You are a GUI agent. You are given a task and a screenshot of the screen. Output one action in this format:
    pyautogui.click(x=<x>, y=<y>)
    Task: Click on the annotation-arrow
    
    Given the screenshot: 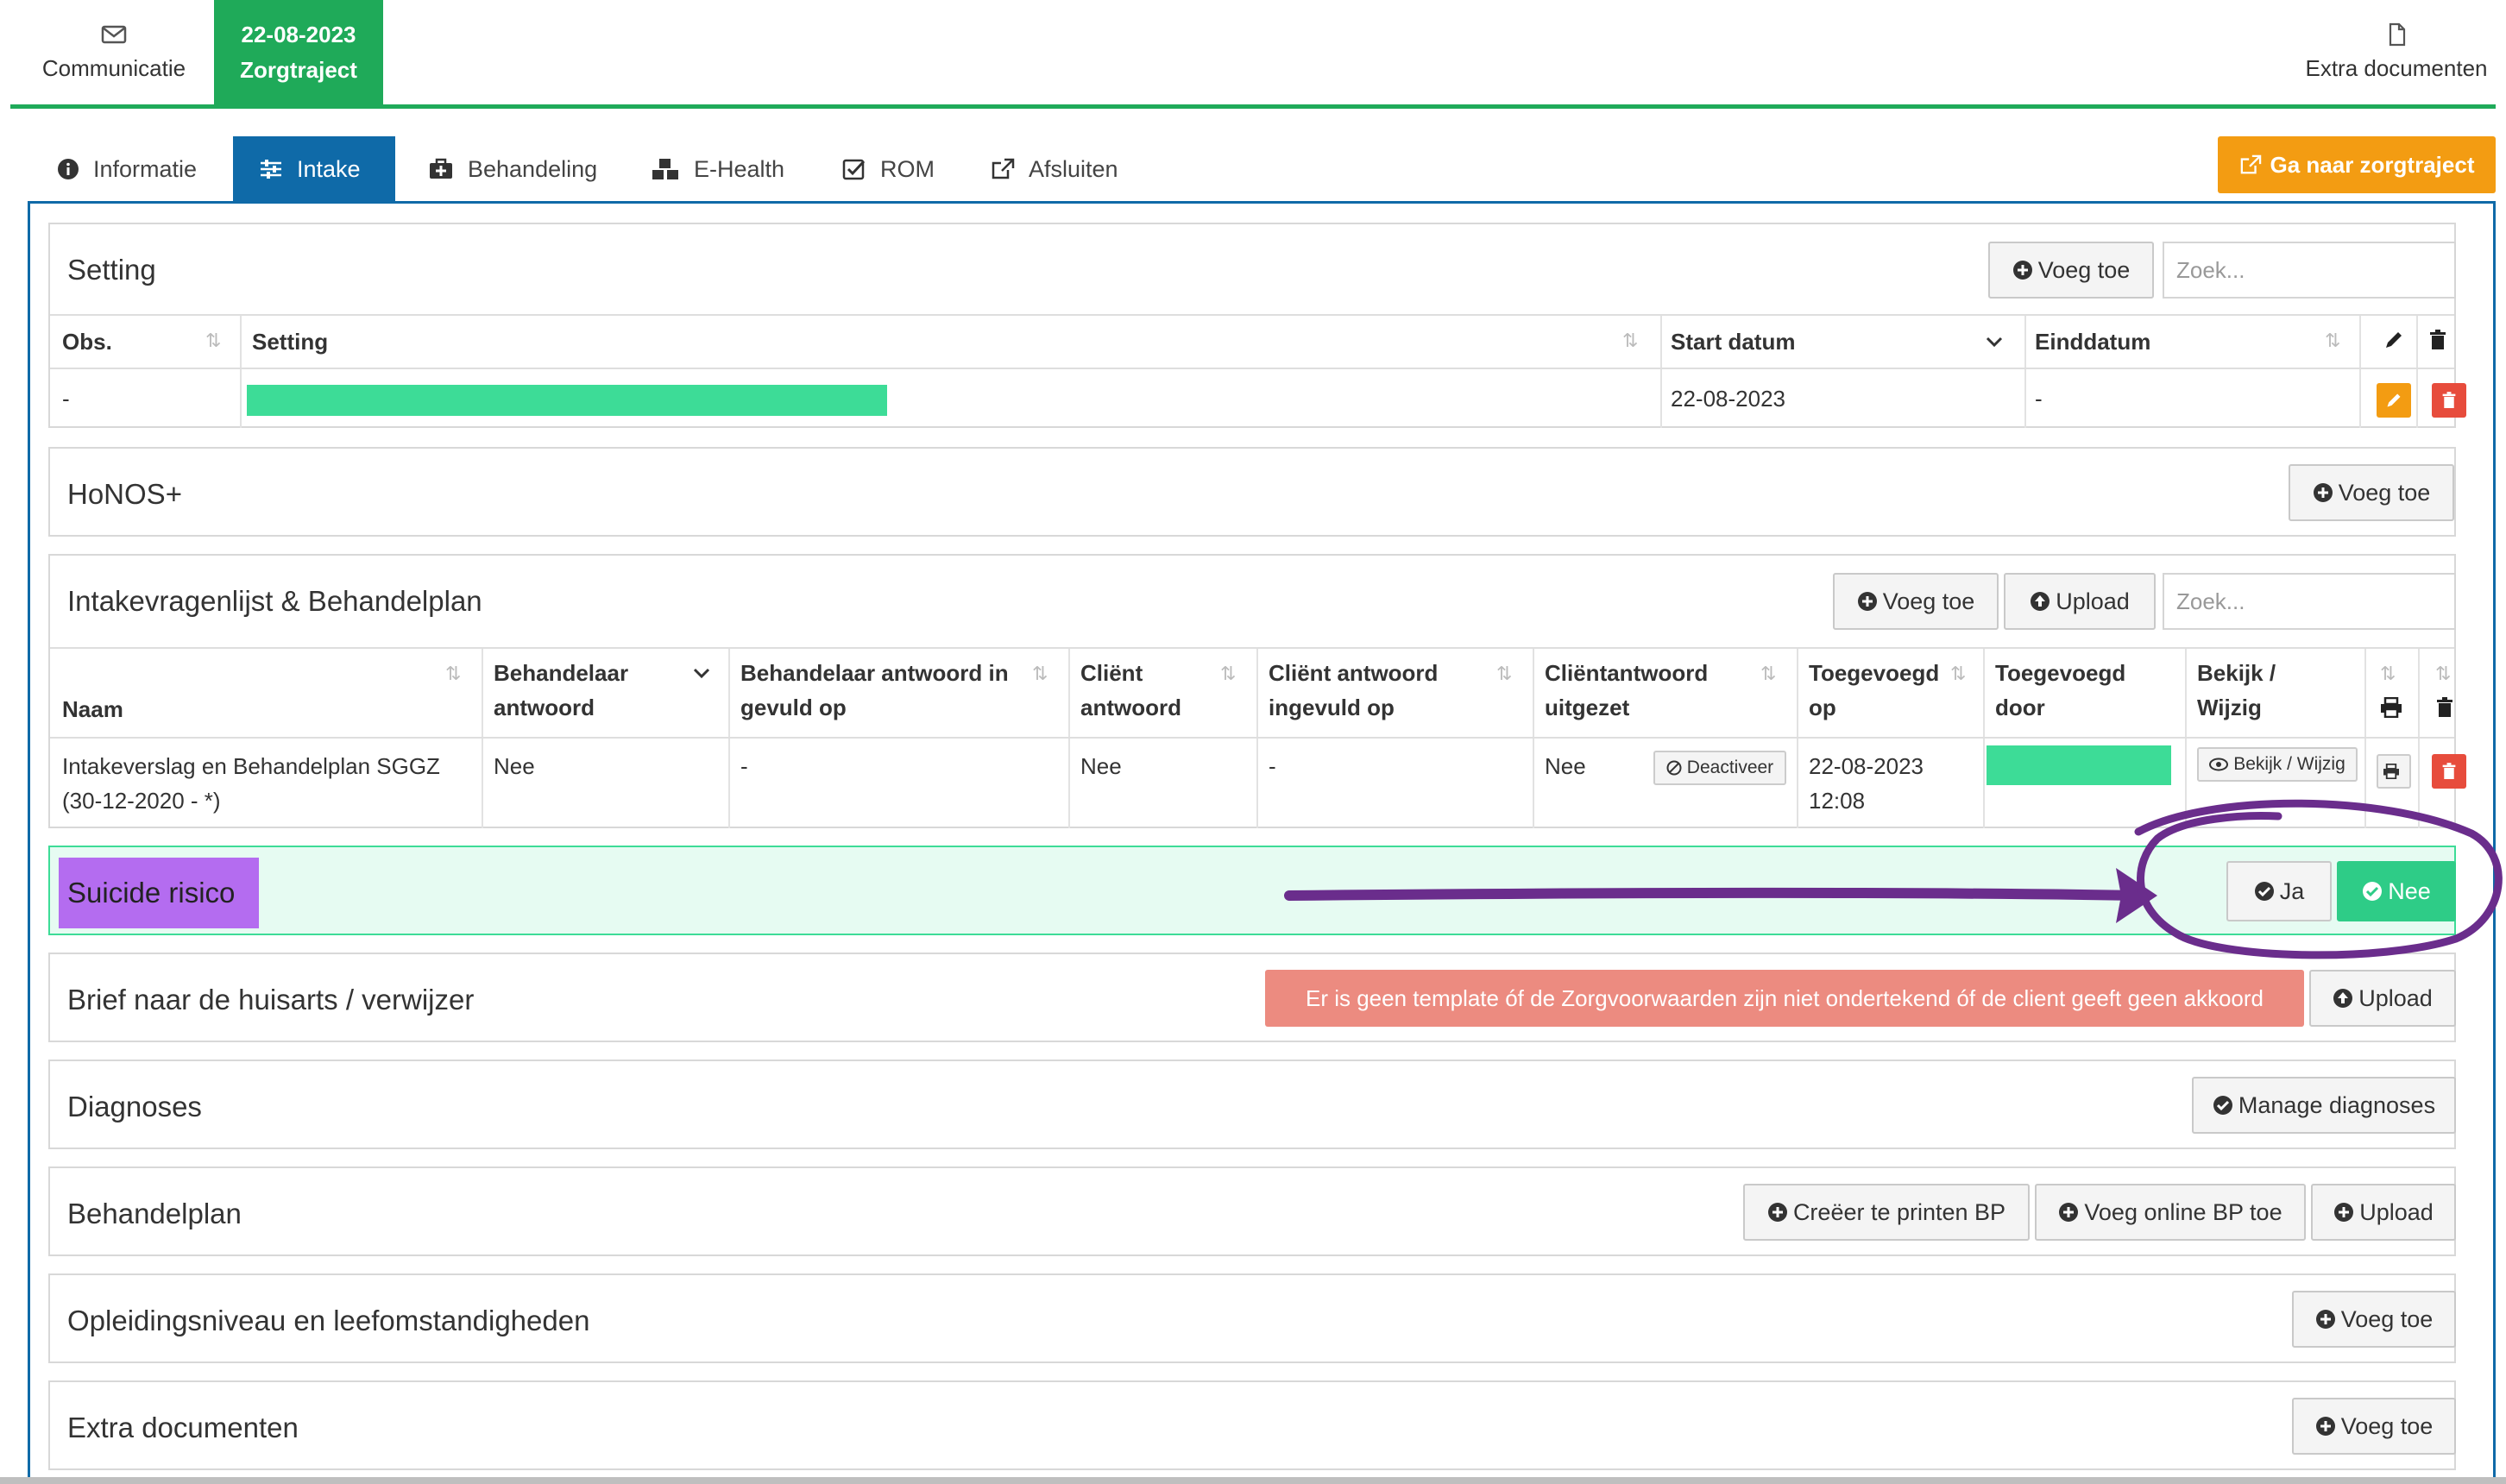 What is the action you would take?
    pyautogui.click(x=1721, y=895)
    